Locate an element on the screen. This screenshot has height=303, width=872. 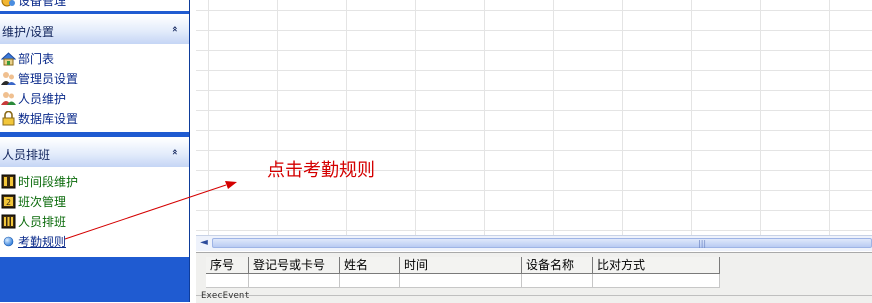
column-header: 登记号或卡号 is located at coordinates (294, 265).